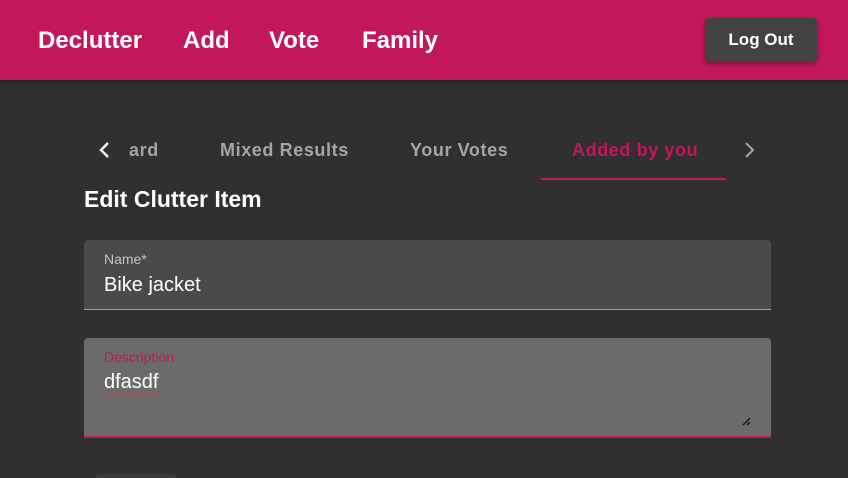  What do you see at coordinates (284, 150) in the screenshot?
I see `tab-mixed-results: Mixed Results` at bounding box center [284, 150].